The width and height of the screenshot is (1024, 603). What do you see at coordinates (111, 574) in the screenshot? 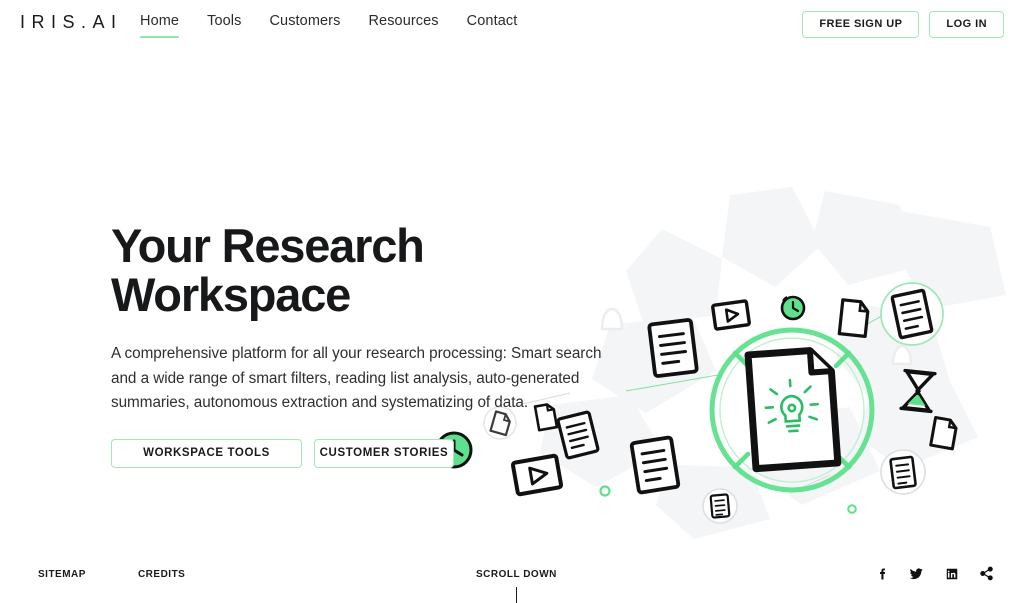
I see `footer-links: SITEMAP CREDITS` at bounding box center [111, 574].